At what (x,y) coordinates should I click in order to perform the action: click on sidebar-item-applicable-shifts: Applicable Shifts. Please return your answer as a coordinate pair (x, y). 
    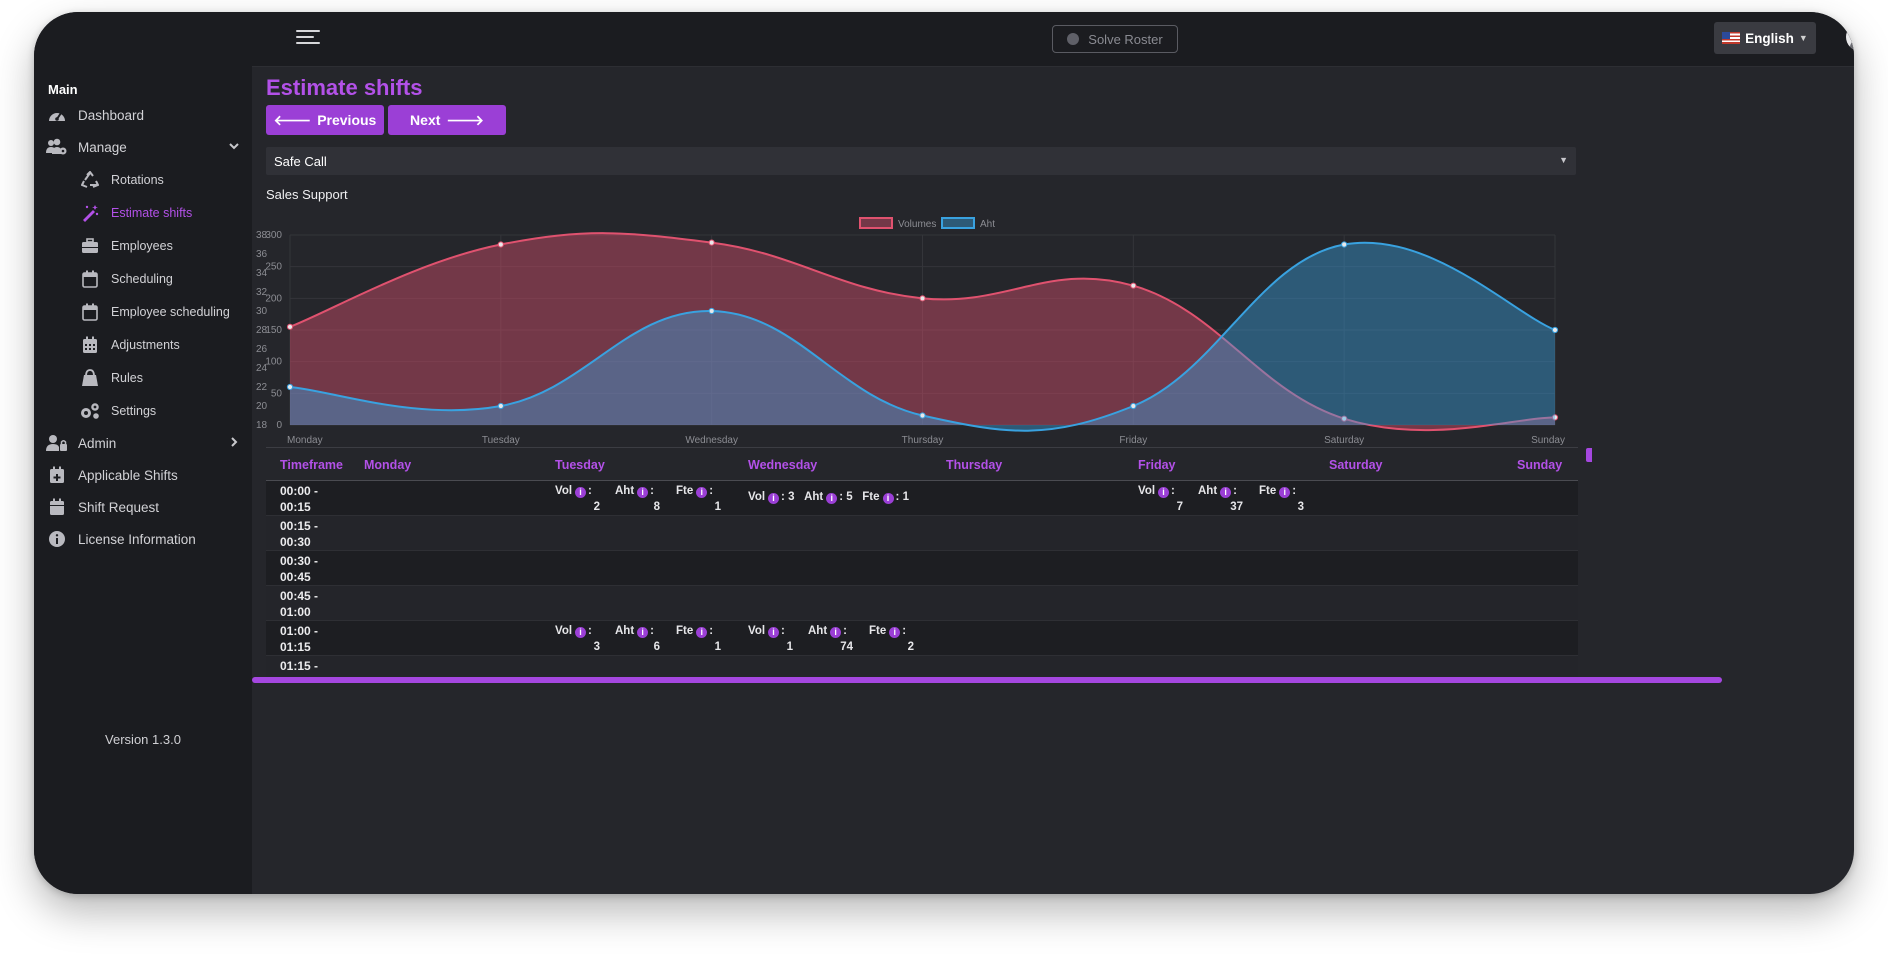
    Looking at the image, I should click on (143, 475).